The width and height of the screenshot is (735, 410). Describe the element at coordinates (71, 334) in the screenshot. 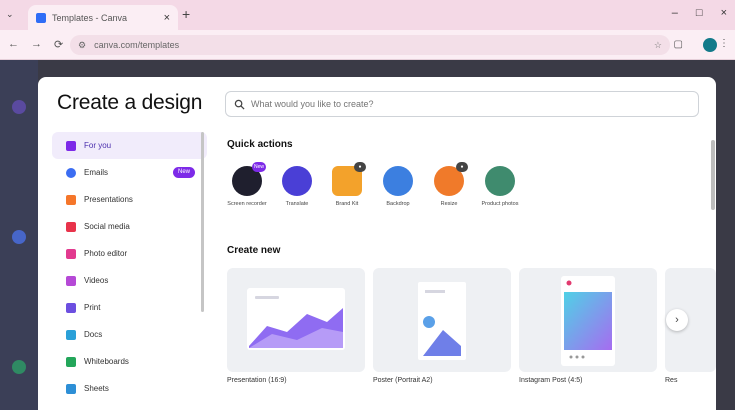

I see `doc-icon` at that location.